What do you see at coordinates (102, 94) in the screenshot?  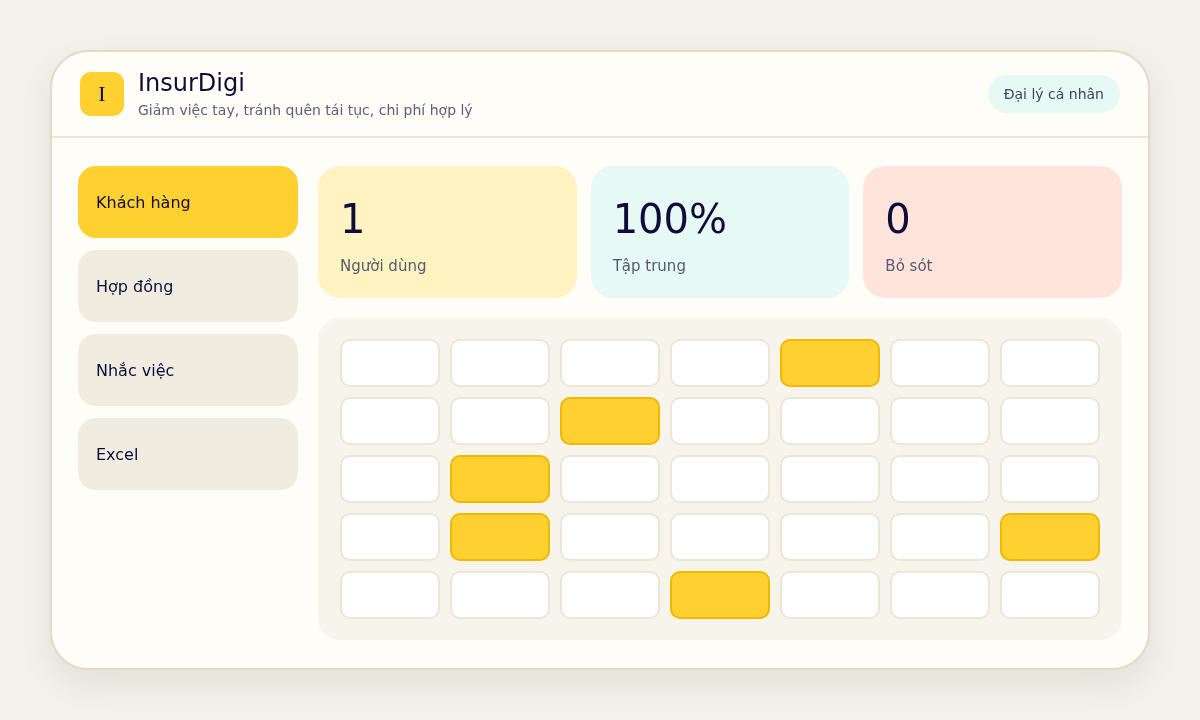 I see `logo: I` at bounding box center [102, 94].